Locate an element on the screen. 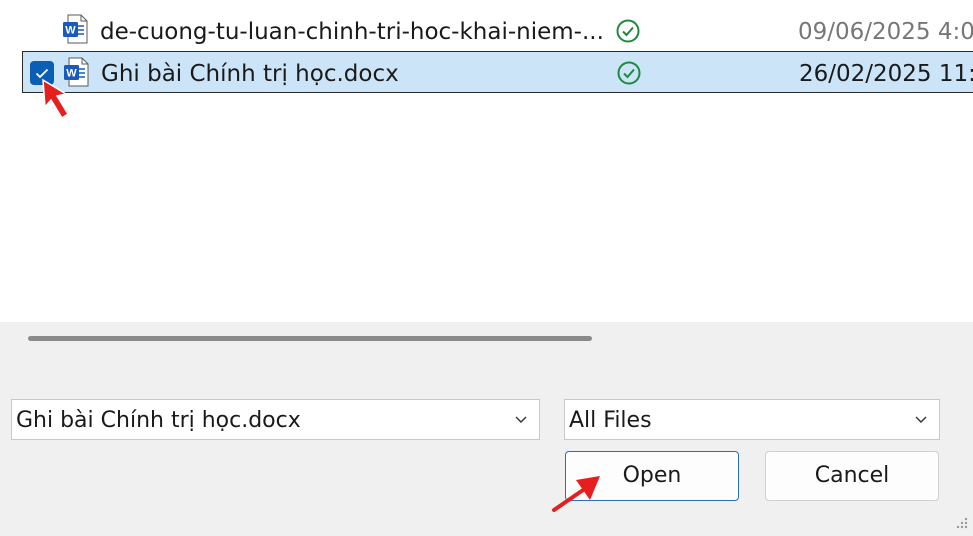  file-name: Ghi bài Chính trị học.docx is located at coordinates (250, 74).